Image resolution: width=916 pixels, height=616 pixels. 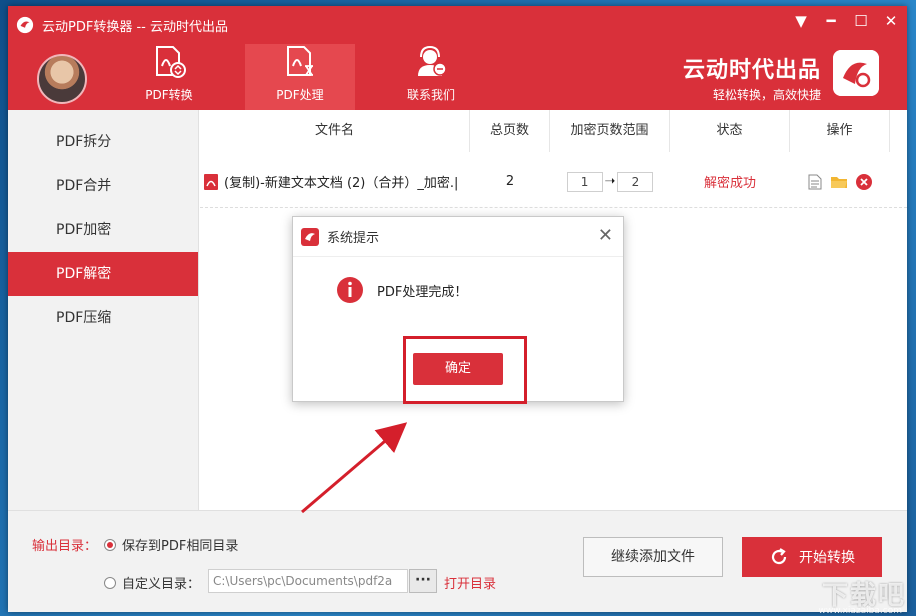 What do you see at coordinates (103, 186) in the screenshot?
I see `sidebar-item-pdf-merge: PDF合并` at bounding box center [103, 186].